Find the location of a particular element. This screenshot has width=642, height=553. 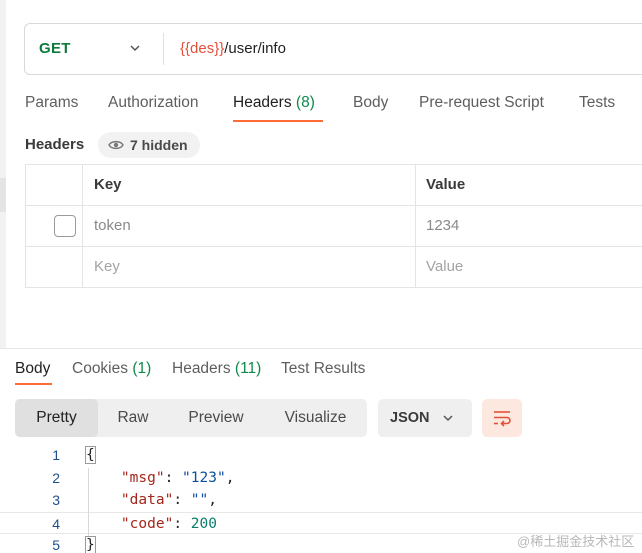

header-key-cell: token is located at coordinates (249, 226).